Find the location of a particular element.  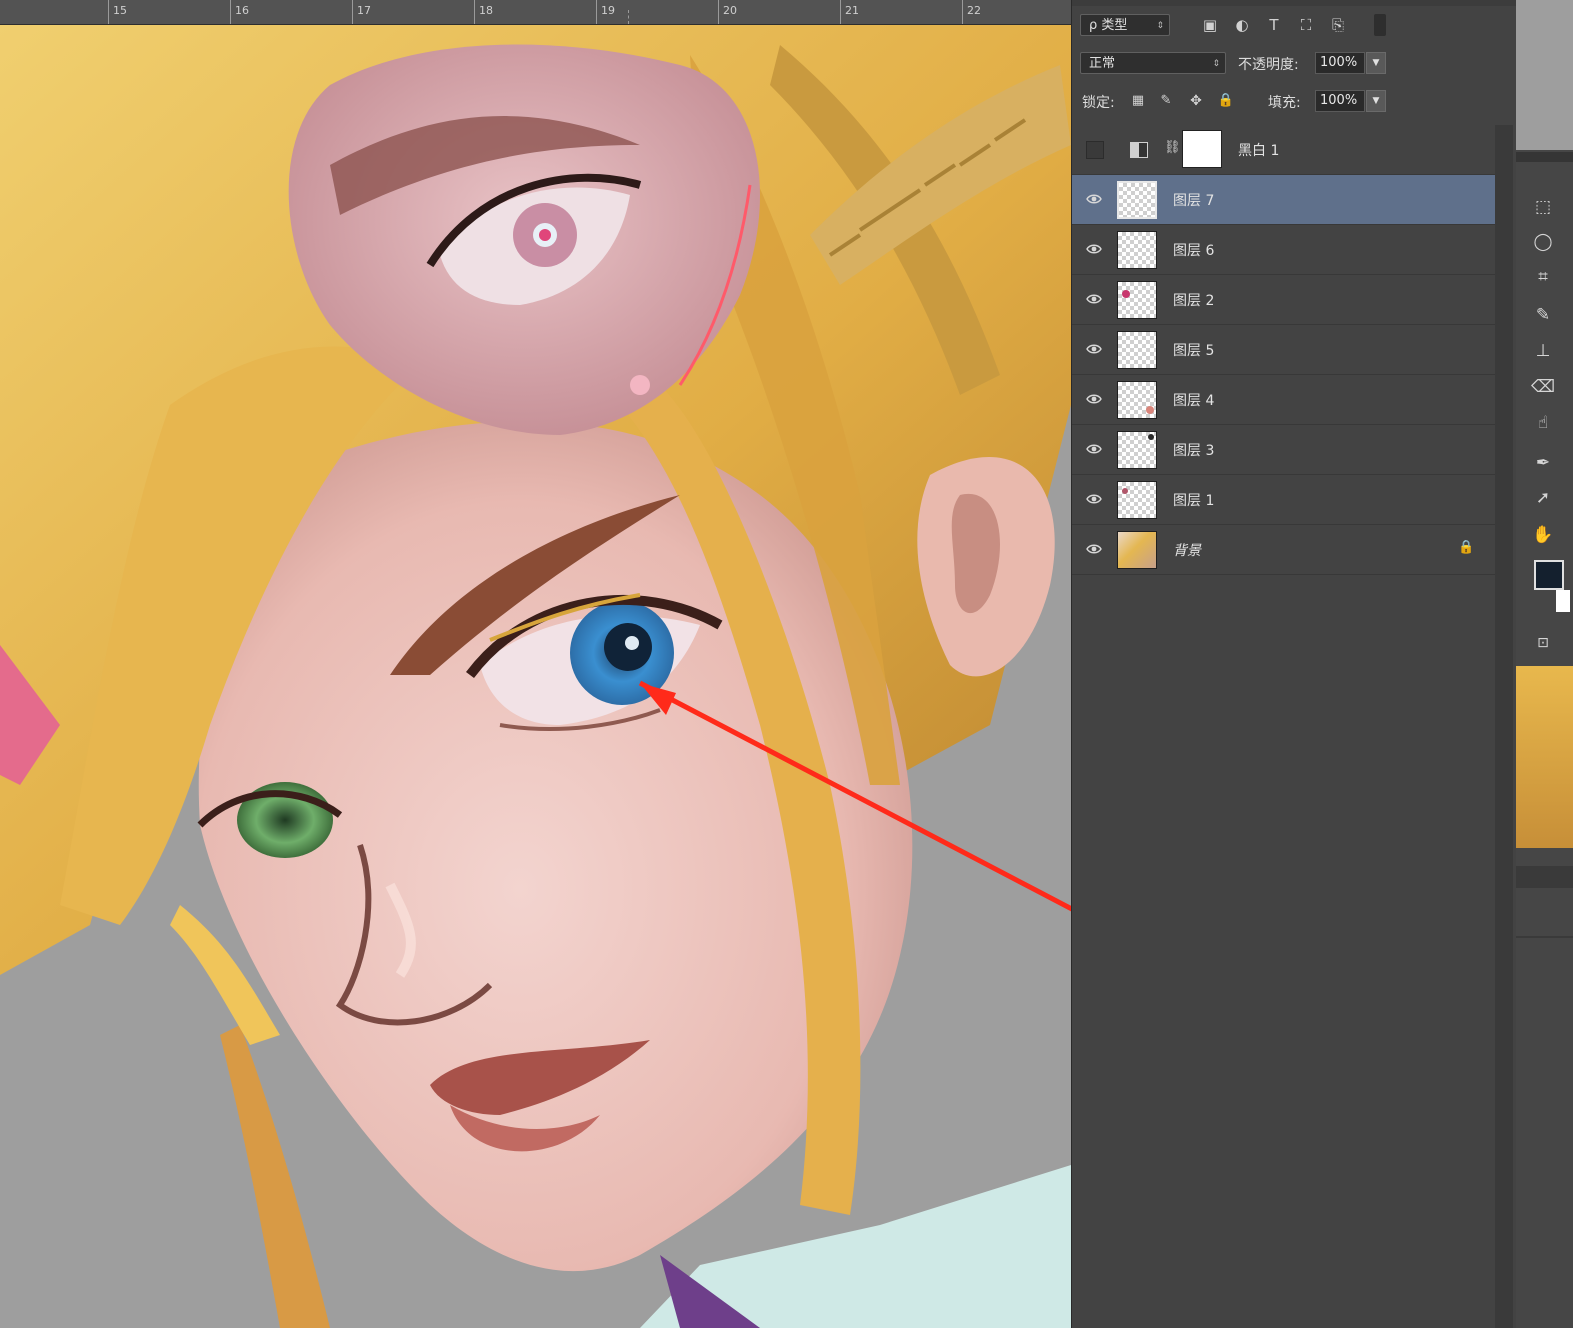

stamp-icon: ⊥ is located at coordinates (1543, 351).